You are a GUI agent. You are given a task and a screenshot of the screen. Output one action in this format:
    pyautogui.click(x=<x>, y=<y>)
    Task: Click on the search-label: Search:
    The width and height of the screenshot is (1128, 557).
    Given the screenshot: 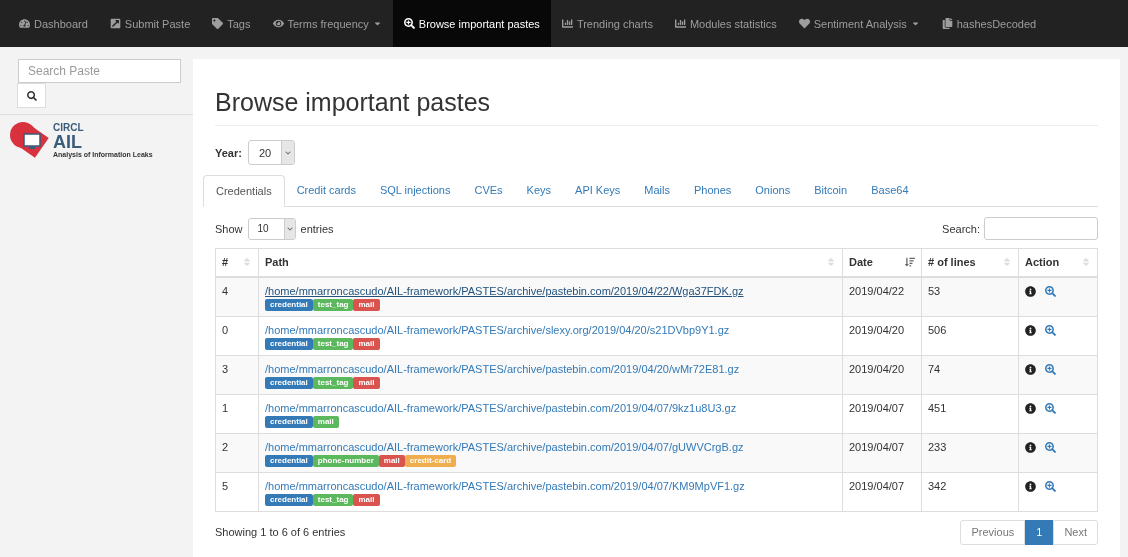 What is the action you would take?
    pyautogui.click(x=961, y=228)
    